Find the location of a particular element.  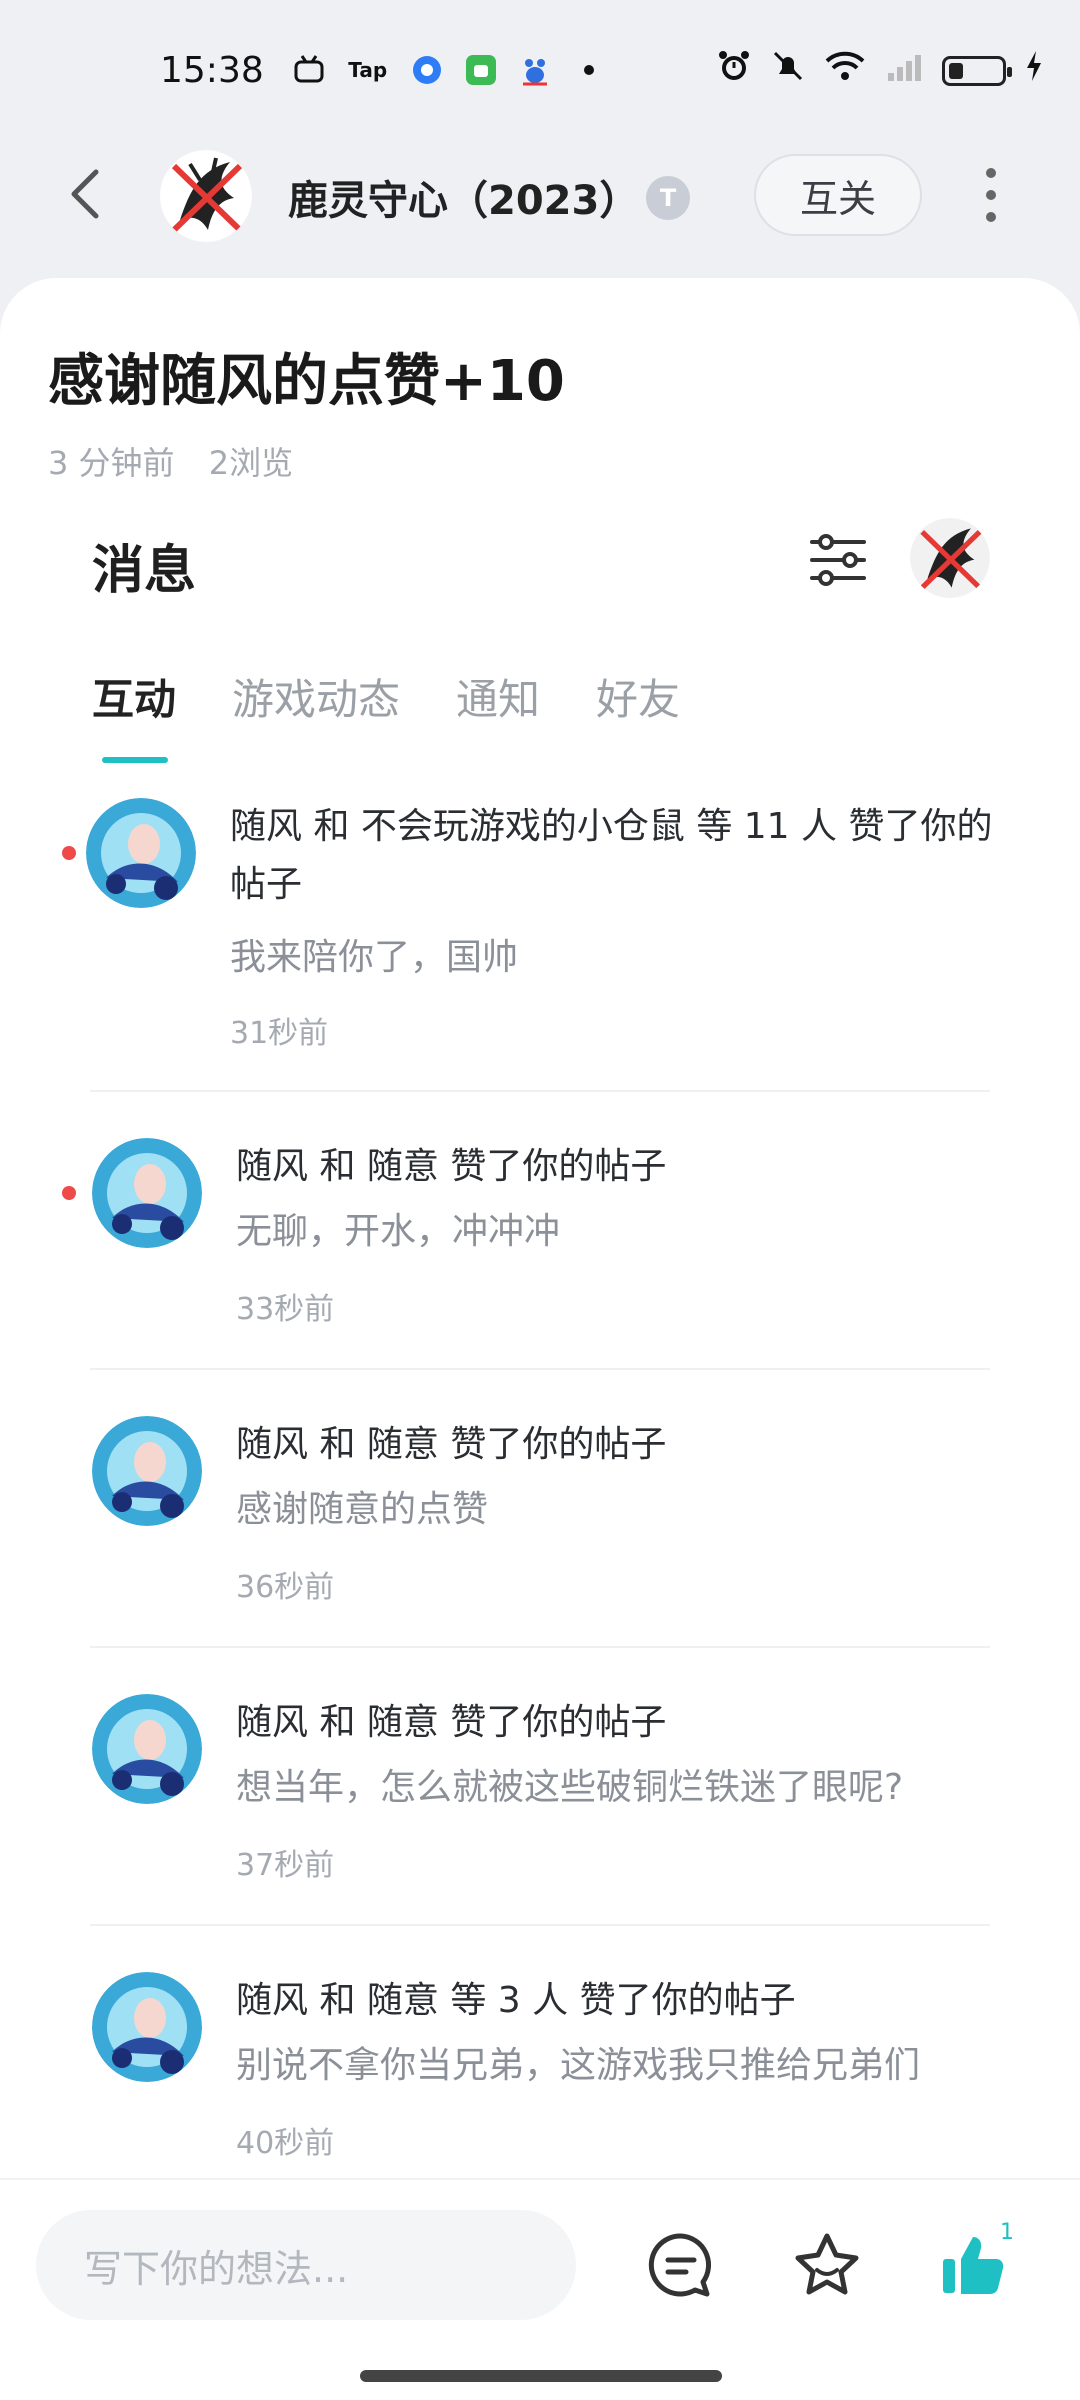

like-summary: 随风 和 随意 等 3 人 赞了你的帖子 is located at coordinates (516, 2000).